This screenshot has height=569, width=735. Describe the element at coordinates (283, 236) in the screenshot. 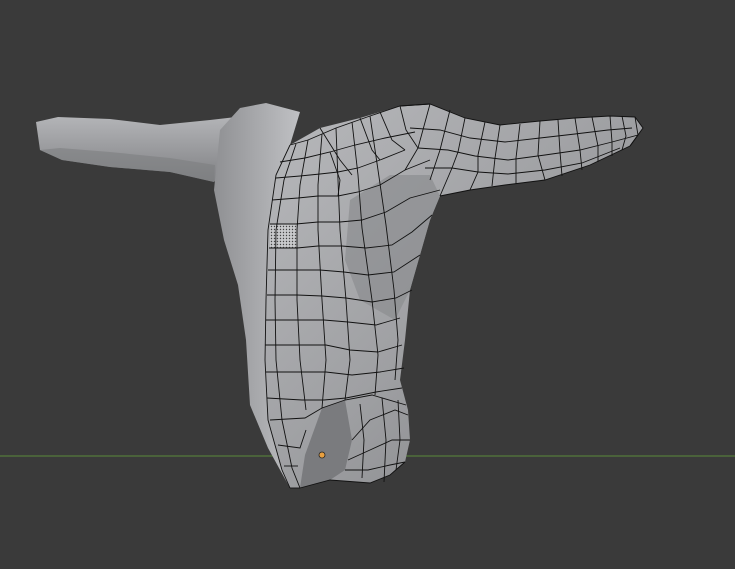

I see `selected-face` at that location.